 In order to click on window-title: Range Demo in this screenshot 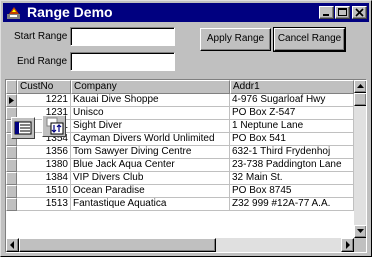, I will do `click(70, 12)`.